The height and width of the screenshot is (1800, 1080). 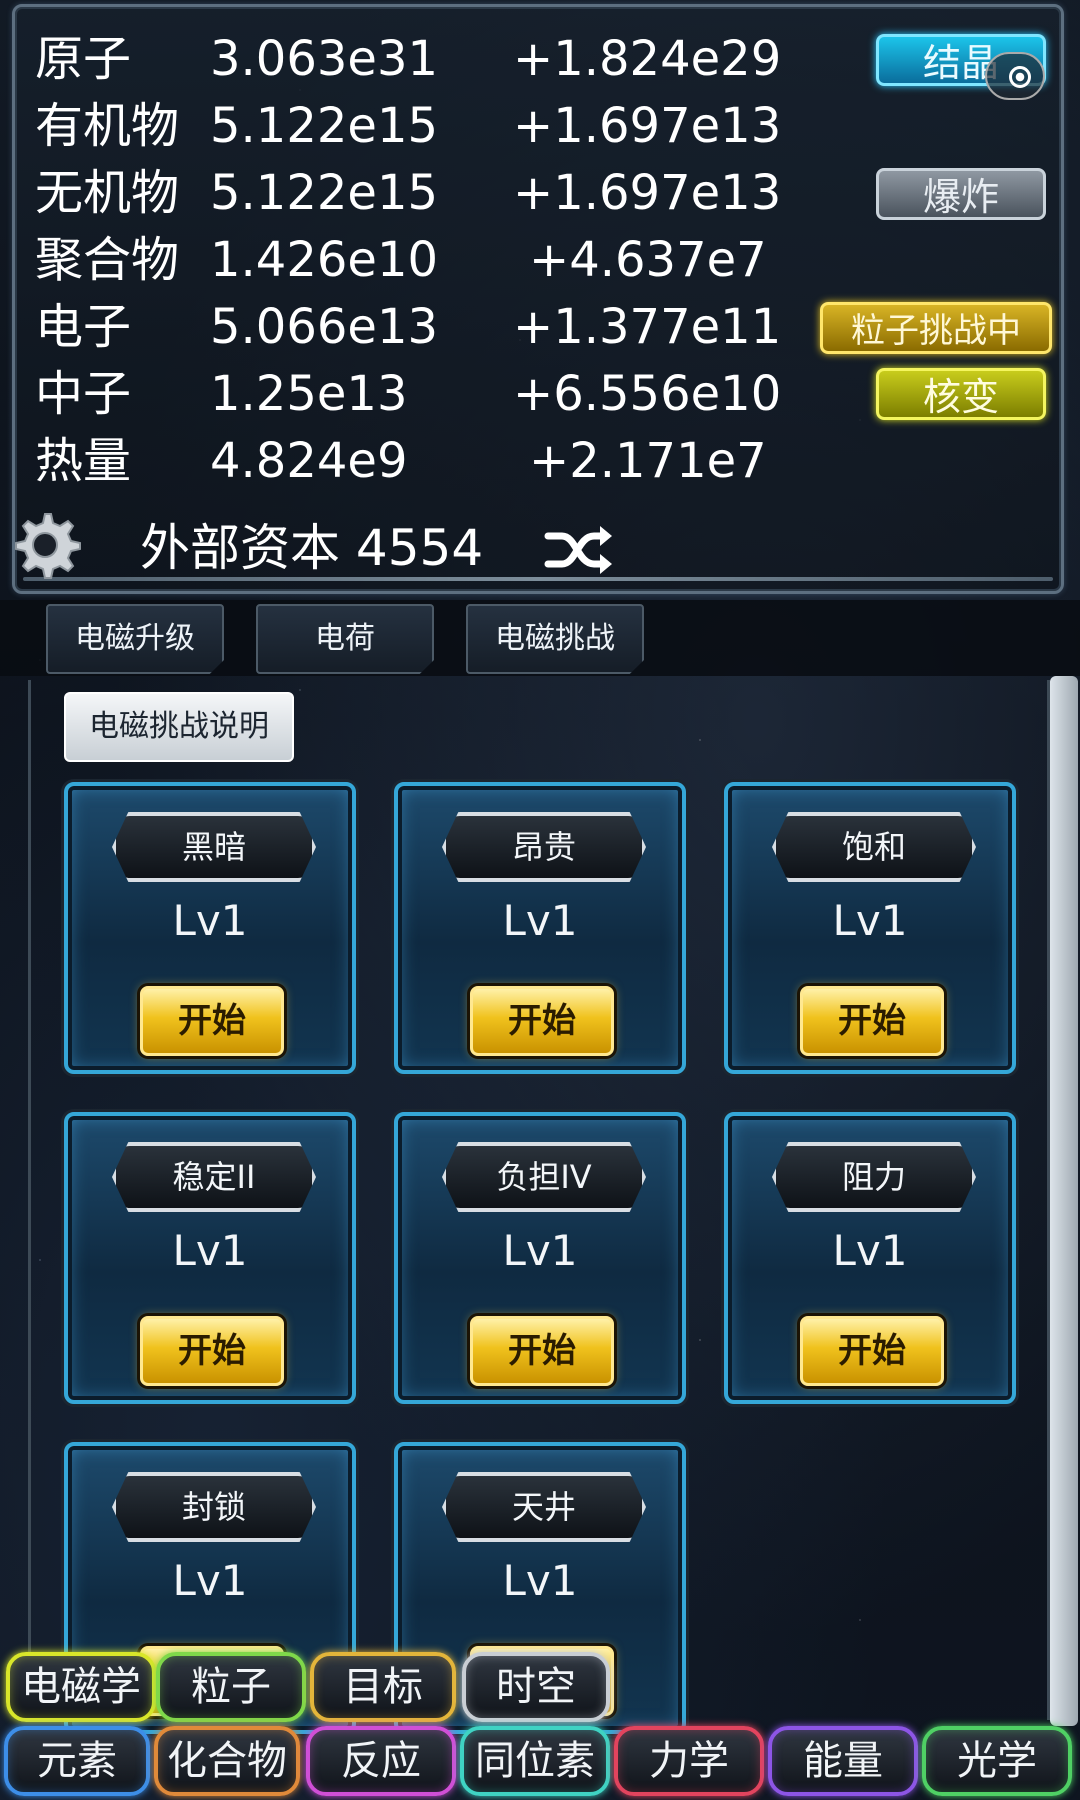 I want to click on challenge-title: 阻力, so click(x=874, y=1177).